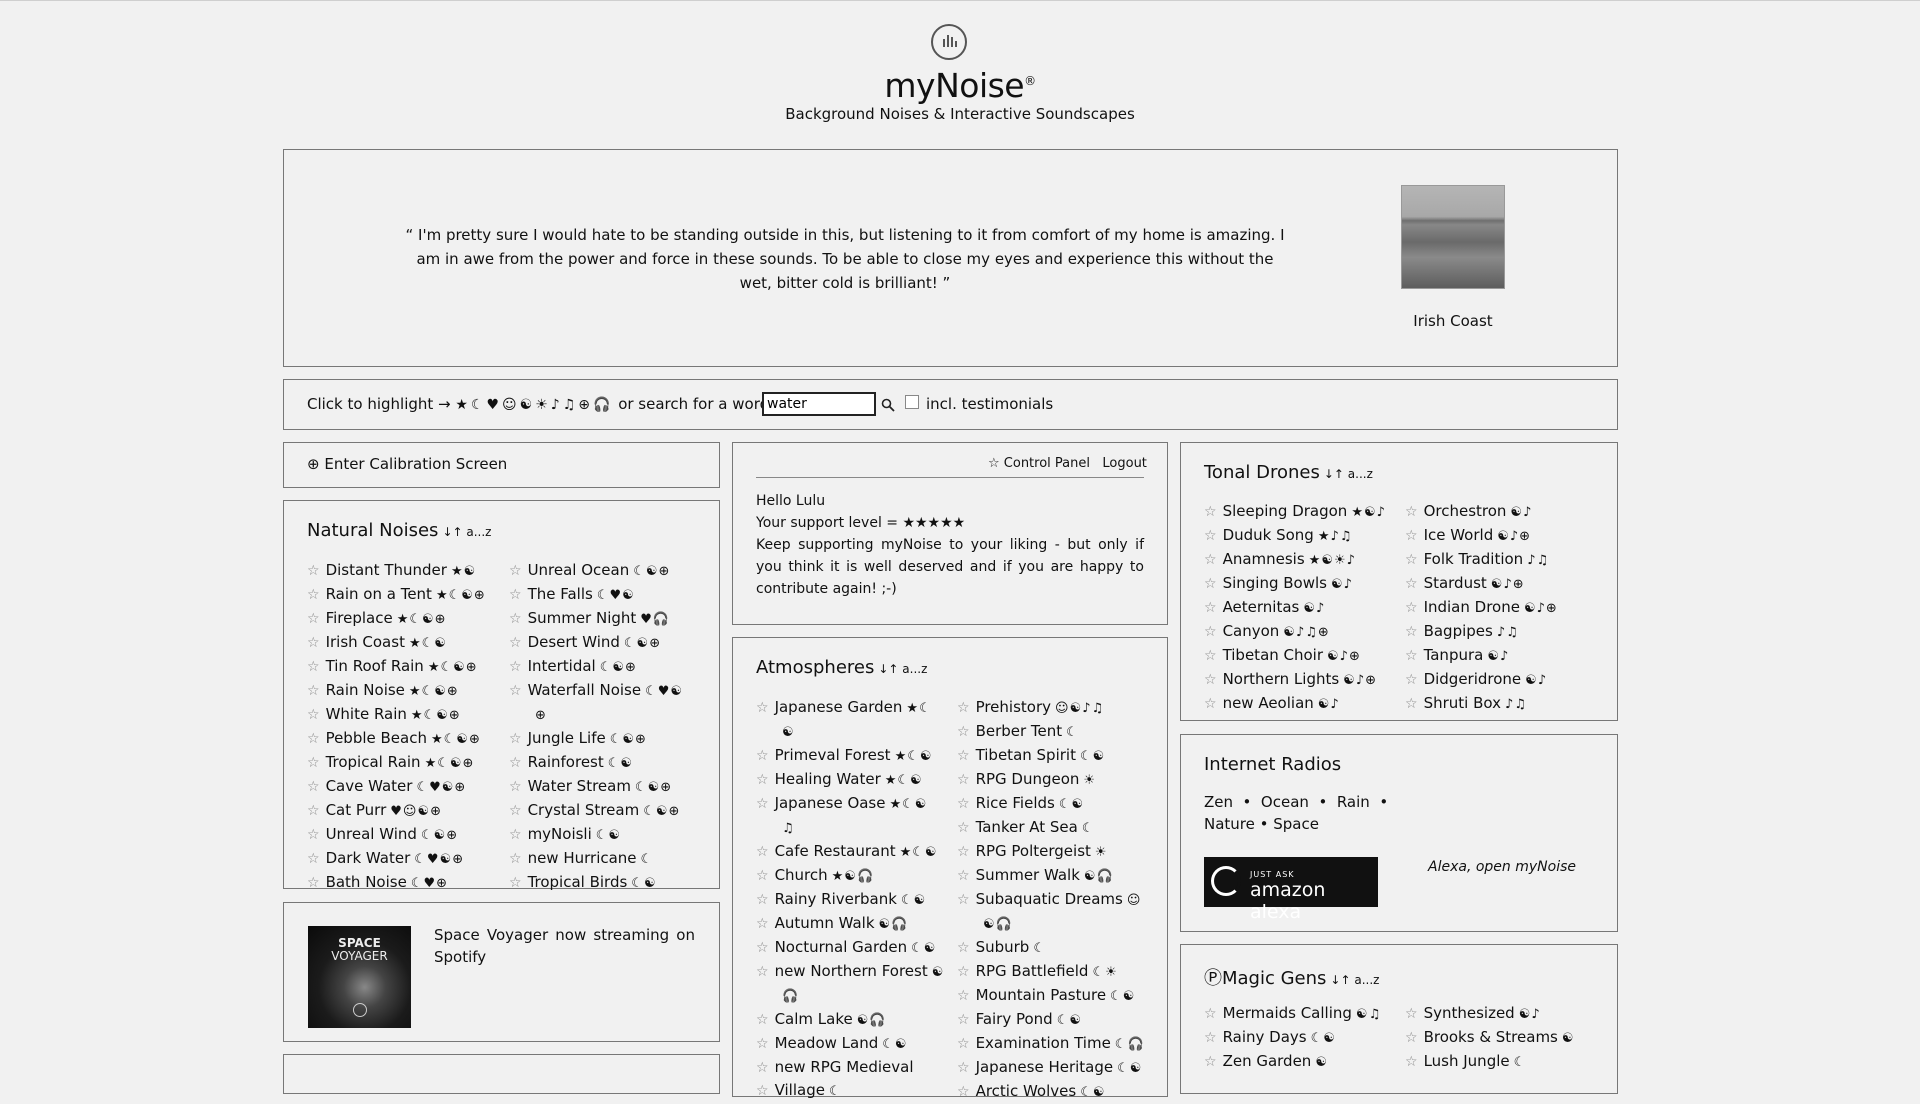 This screenshot has width=1920, height=1104. I want to click on generator-list-item: ☆ Arctic Wolves ☾☯, so click(1057, 1092).